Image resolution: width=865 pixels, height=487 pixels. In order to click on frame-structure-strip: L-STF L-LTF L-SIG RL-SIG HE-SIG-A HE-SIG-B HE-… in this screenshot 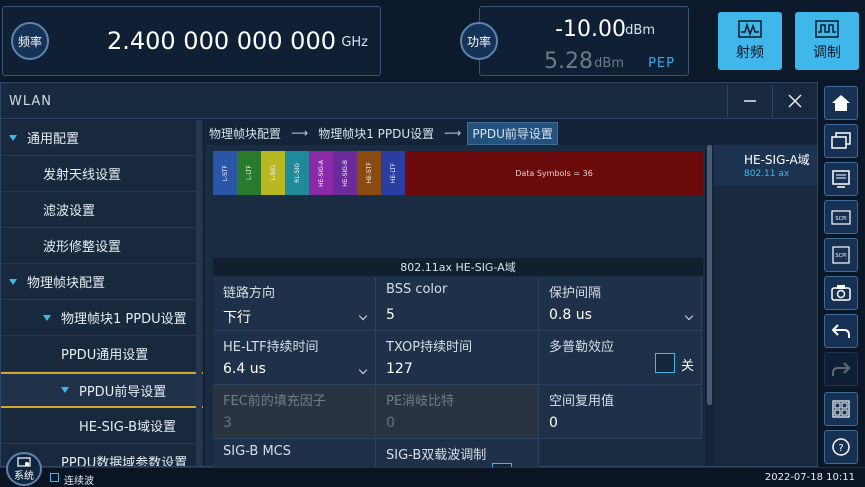, I will do `click(458, 173)`.